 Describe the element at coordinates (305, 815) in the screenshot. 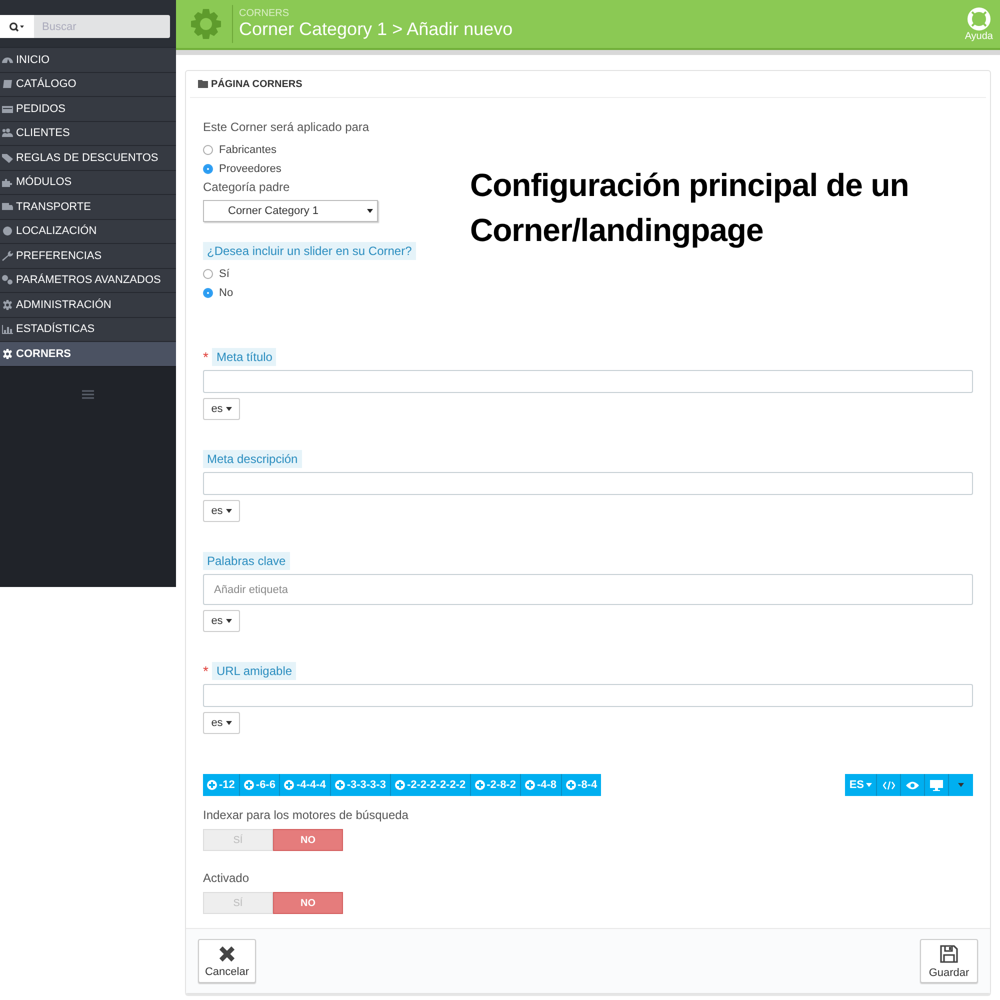

I see `field-label: Indexar para los motores de búsqueda` at that location.